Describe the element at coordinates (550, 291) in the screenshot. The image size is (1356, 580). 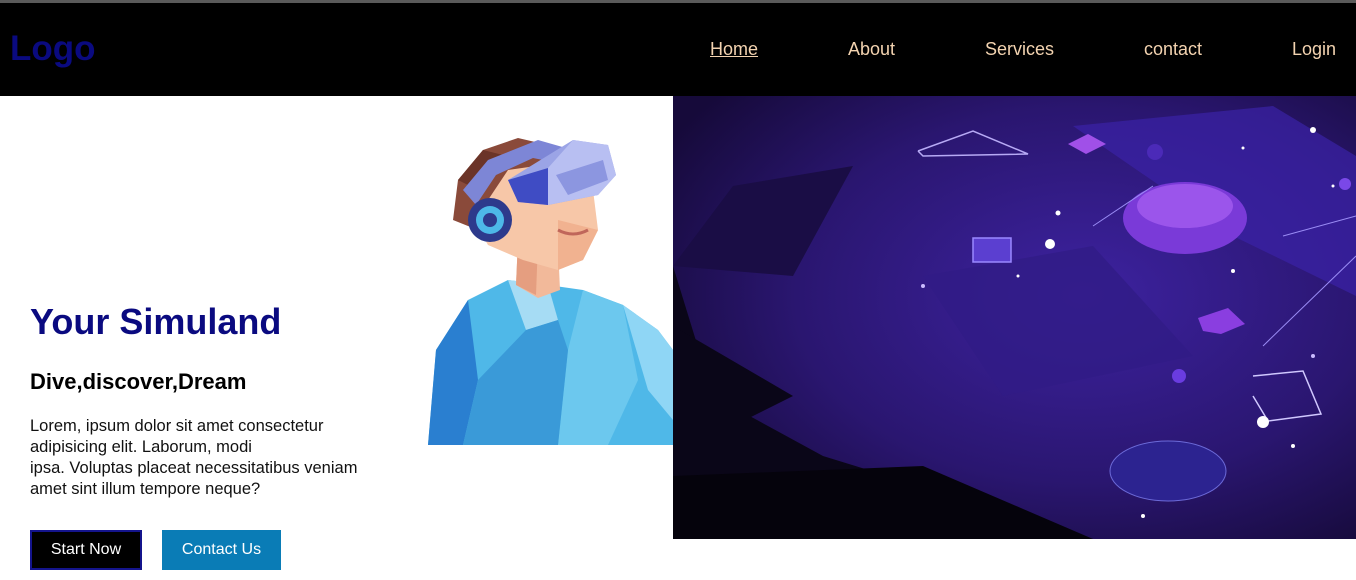
I see `vr-person-illustration` at that location.